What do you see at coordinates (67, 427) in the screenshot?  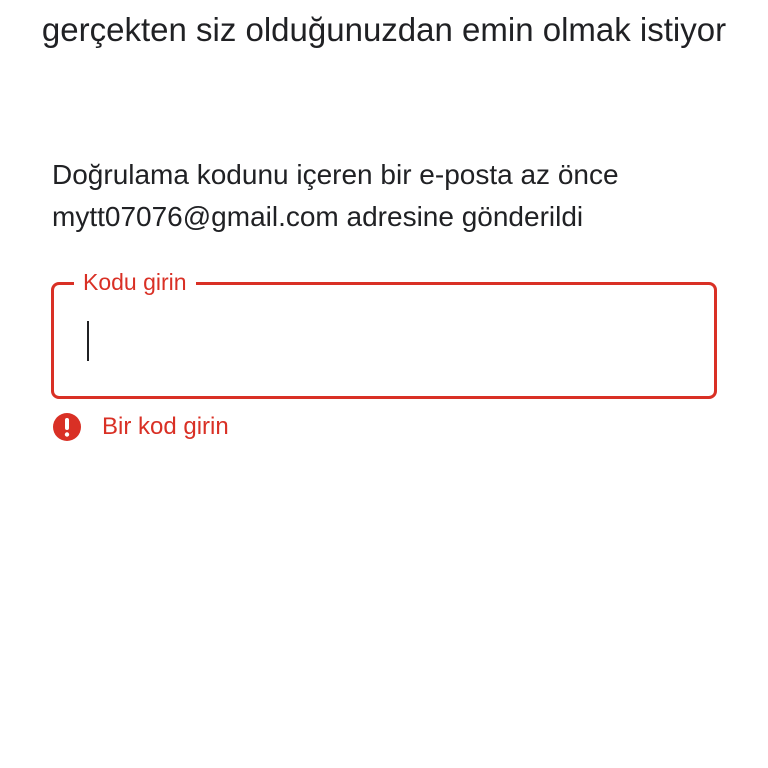 I see `error-icon` at bounding box center [67, 427].